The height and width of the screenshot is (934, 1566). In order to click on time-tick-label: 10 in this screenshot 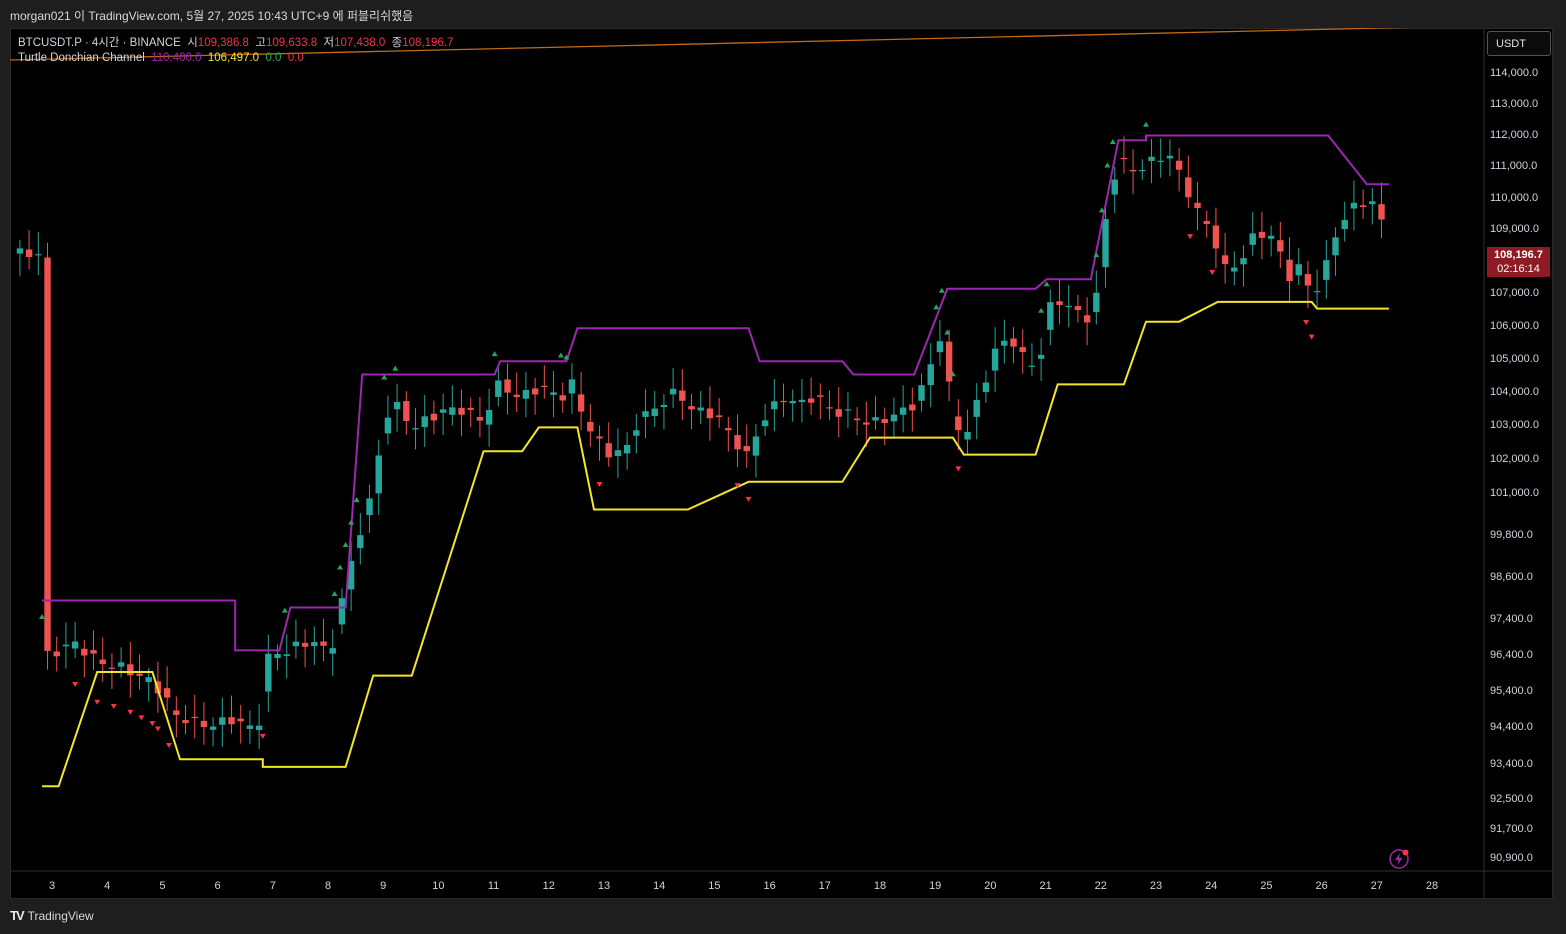, I will do `click(438, 886)`.